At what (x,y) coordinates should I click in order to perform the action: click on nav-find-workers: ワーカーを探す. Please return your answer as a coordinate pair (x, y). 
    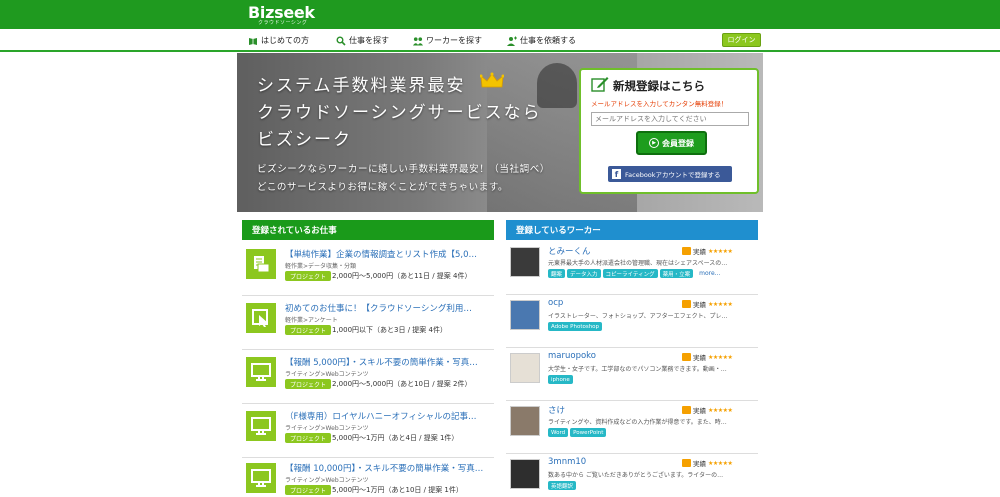
    Looking at the image, I should click on (447, 40).